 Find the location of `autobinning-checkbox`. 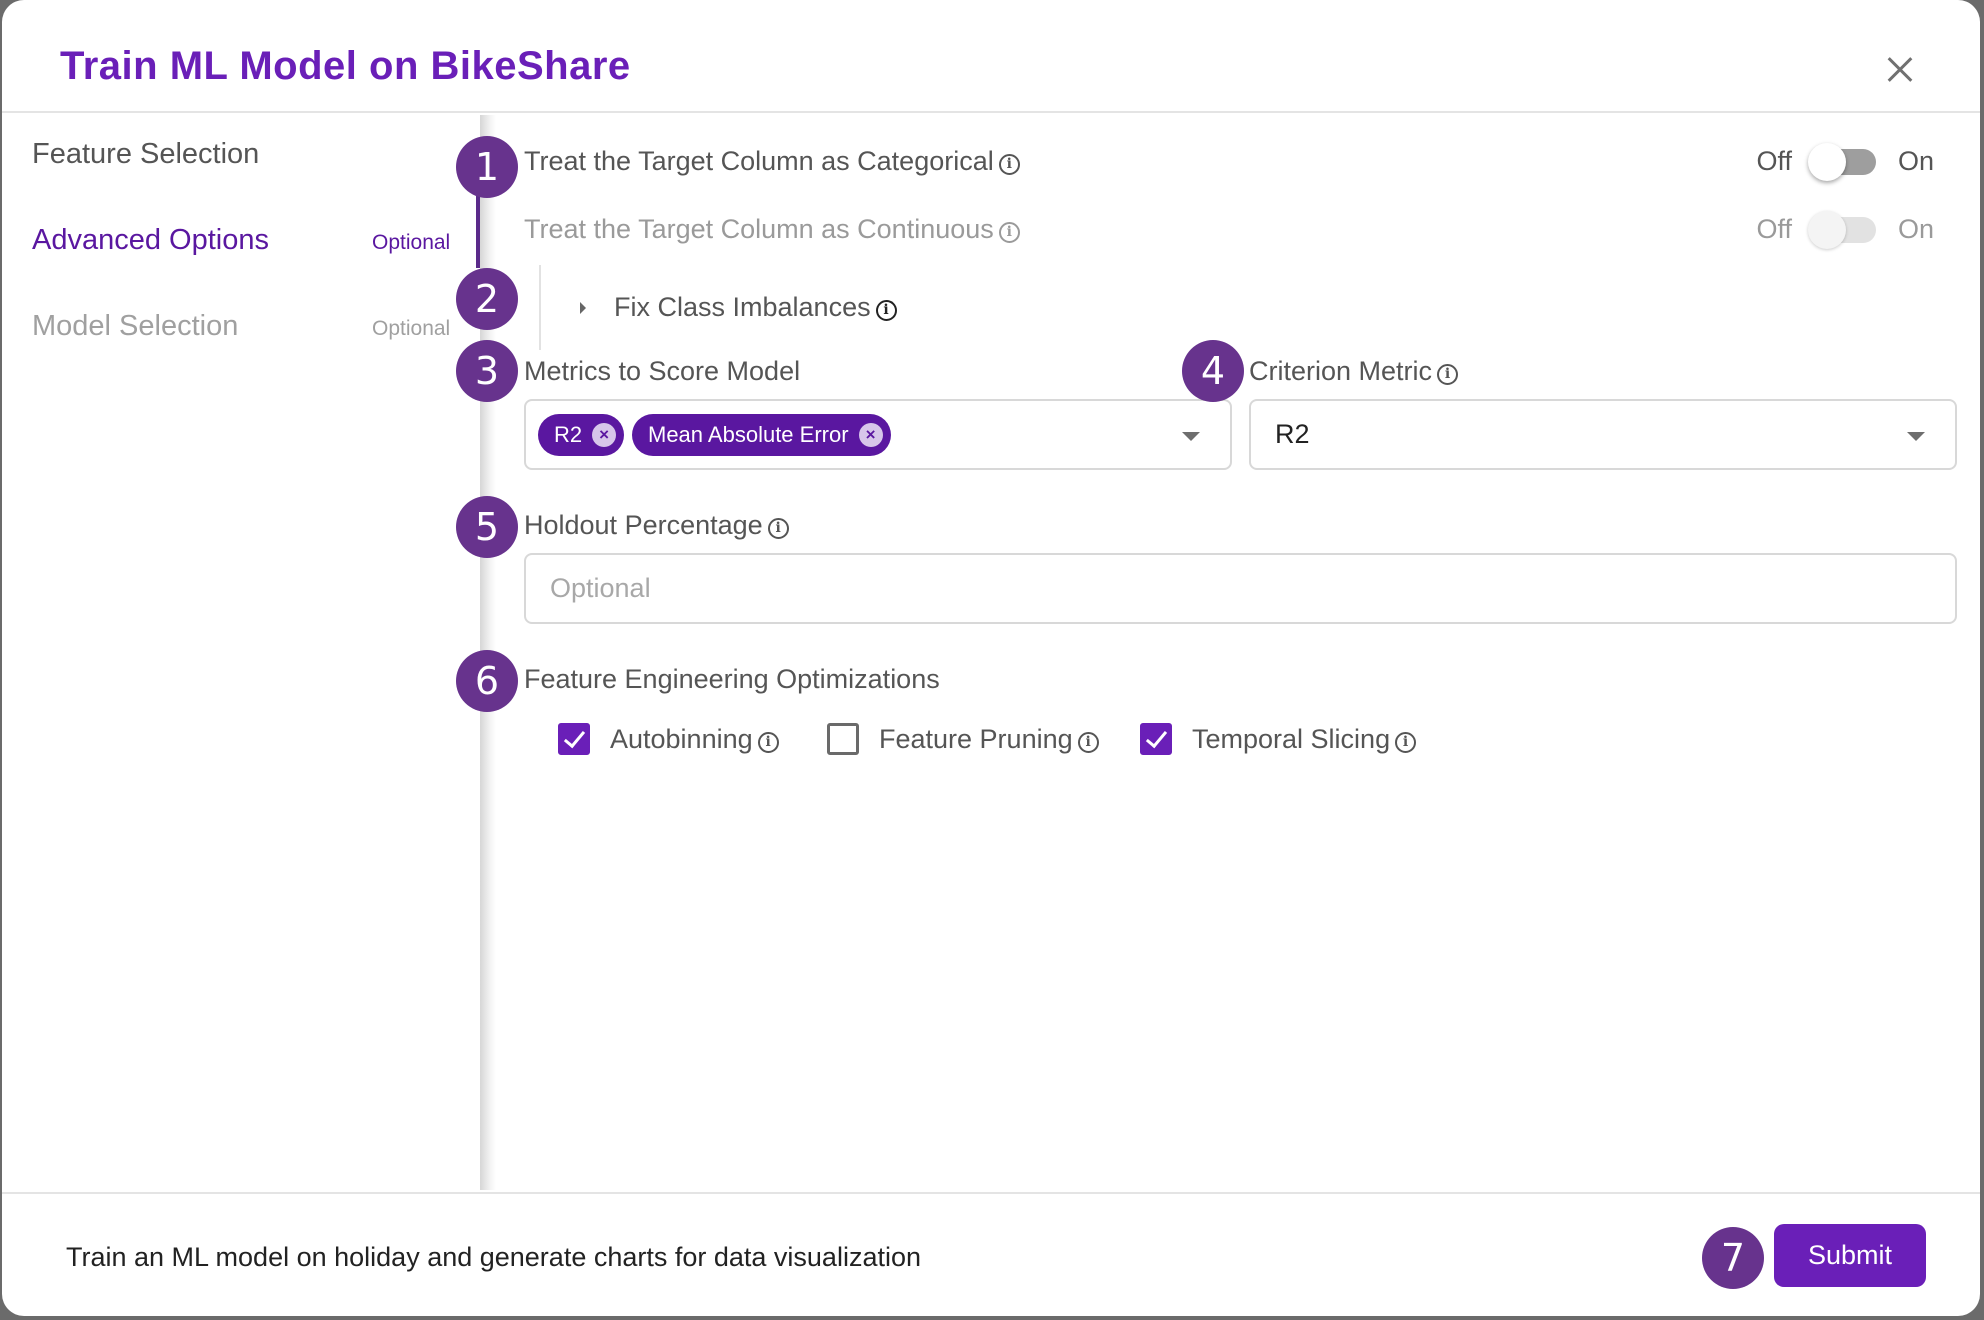

autobinning-checkbox is located at coordinates (574, 739).